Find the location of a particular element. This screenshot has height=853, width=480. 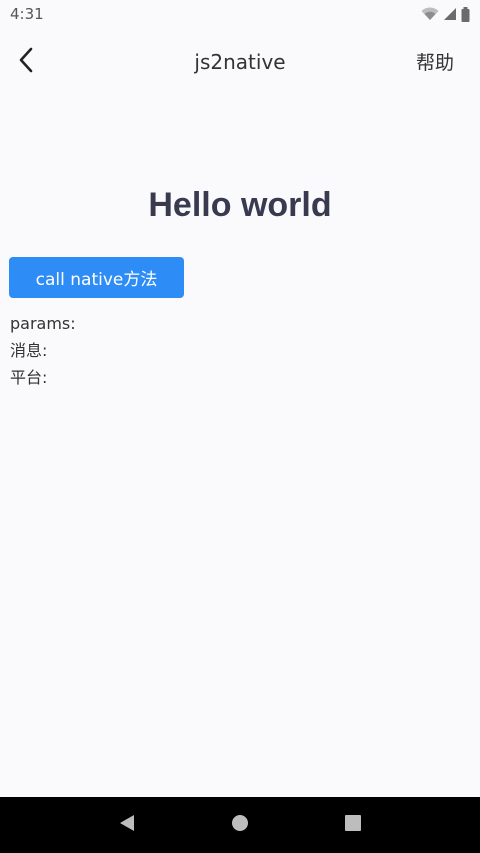

page-title: js2native is located at coordinates (240, 62).